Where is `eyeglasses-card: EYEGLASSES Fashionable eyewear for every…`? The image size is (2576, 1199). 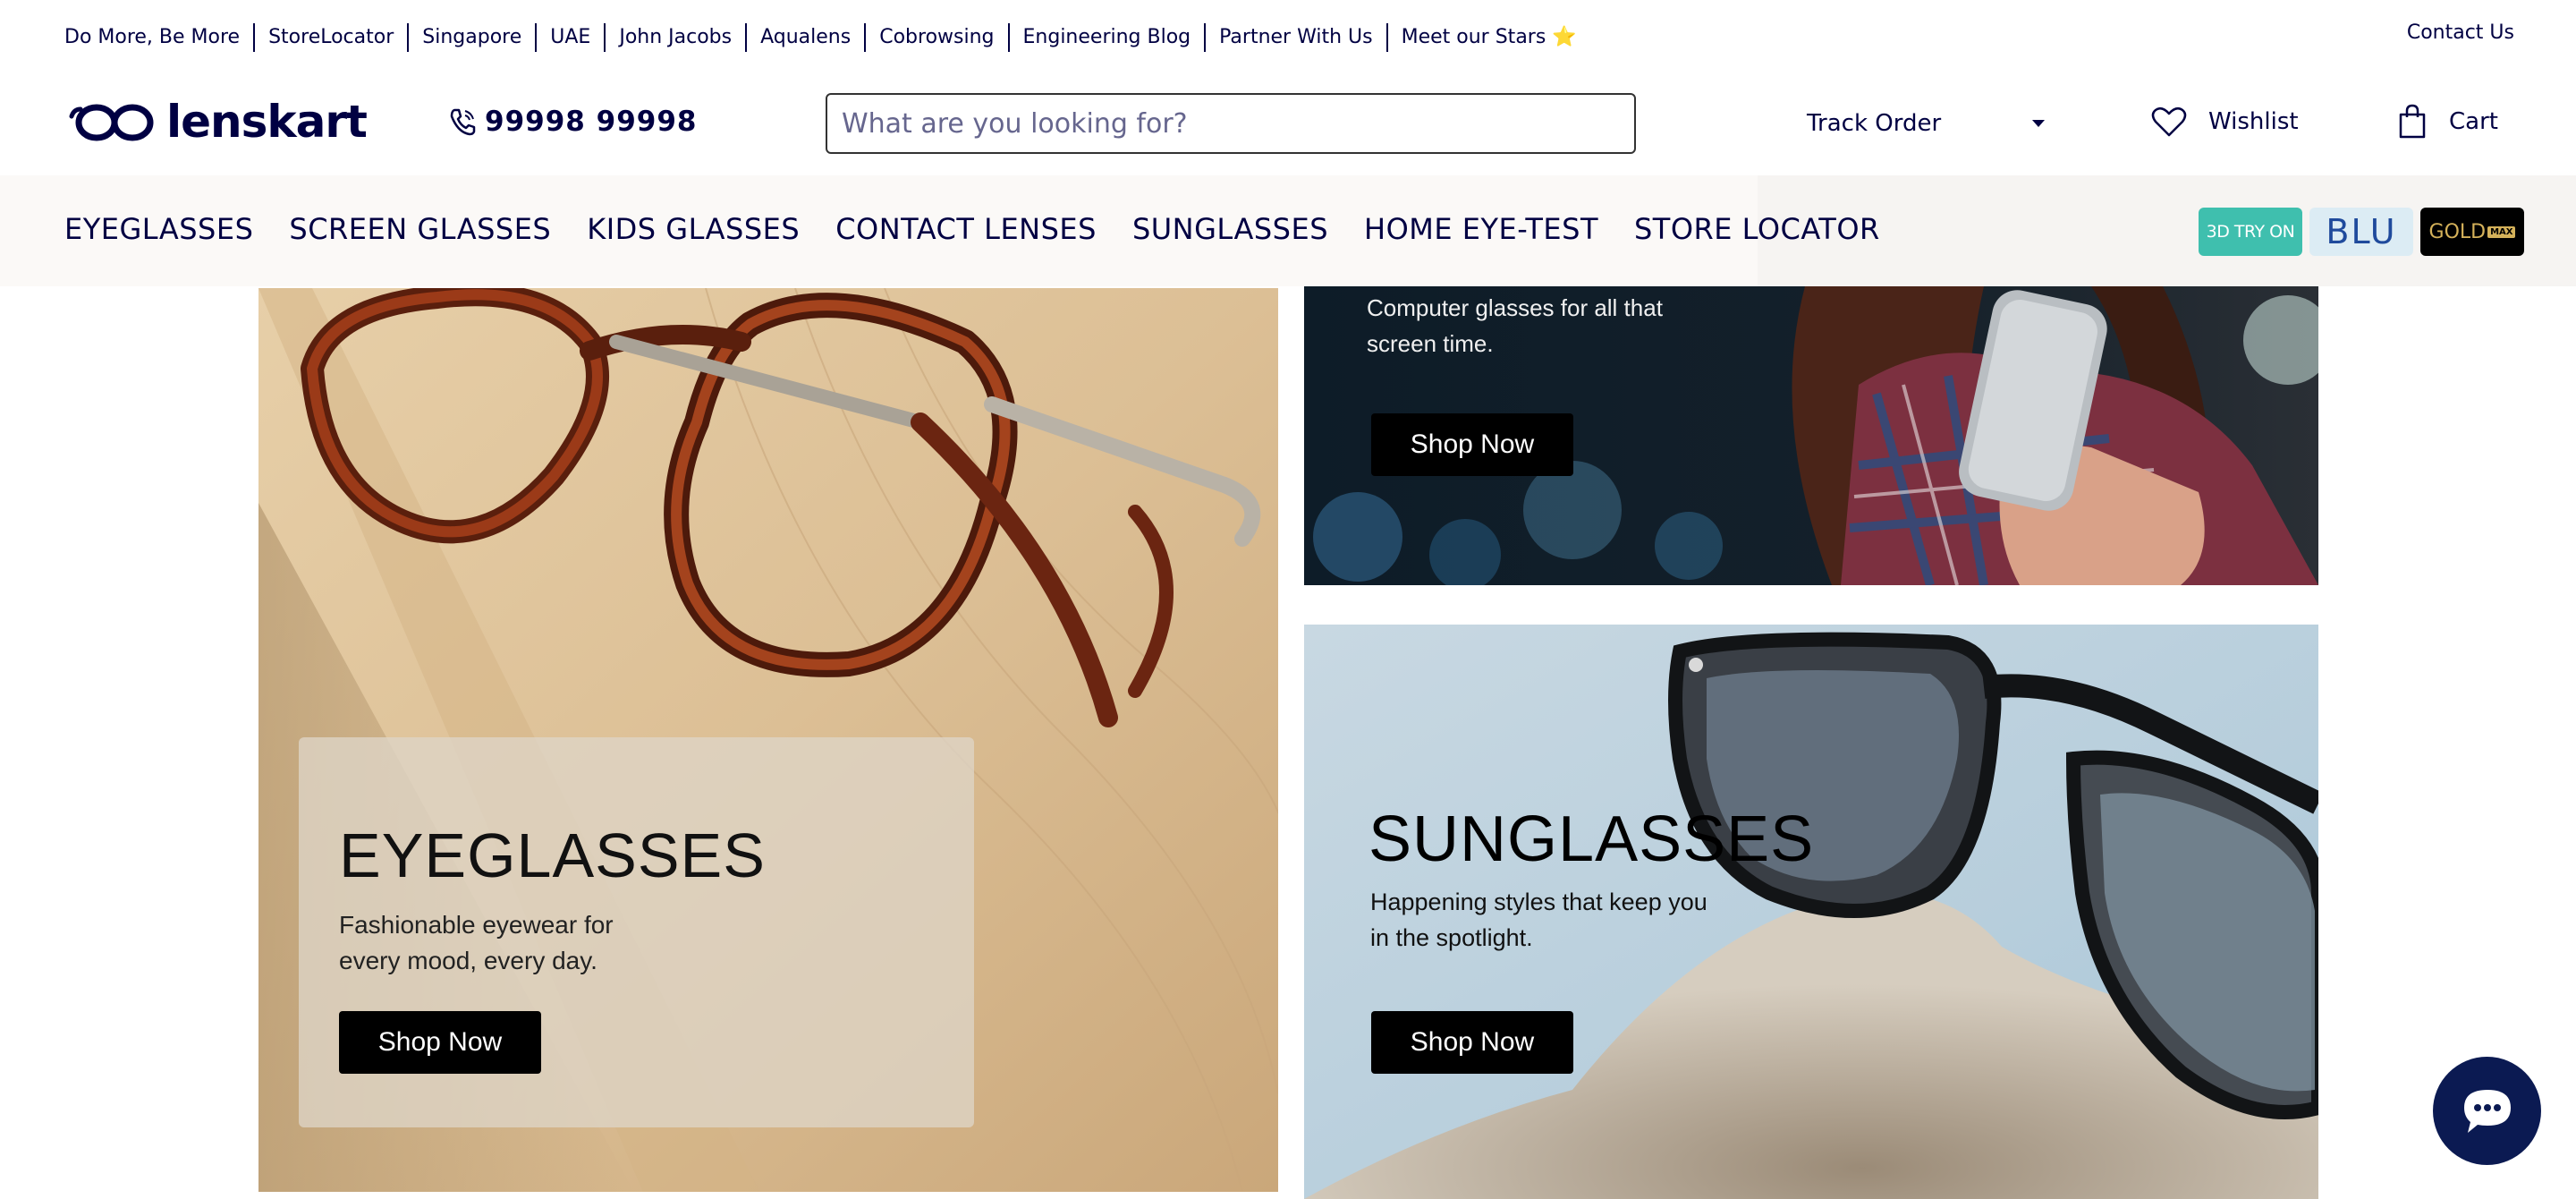
eyeglasses-card: EYEGLASSES Fashionable eyewear for every… is located at coordinates (636, 932).